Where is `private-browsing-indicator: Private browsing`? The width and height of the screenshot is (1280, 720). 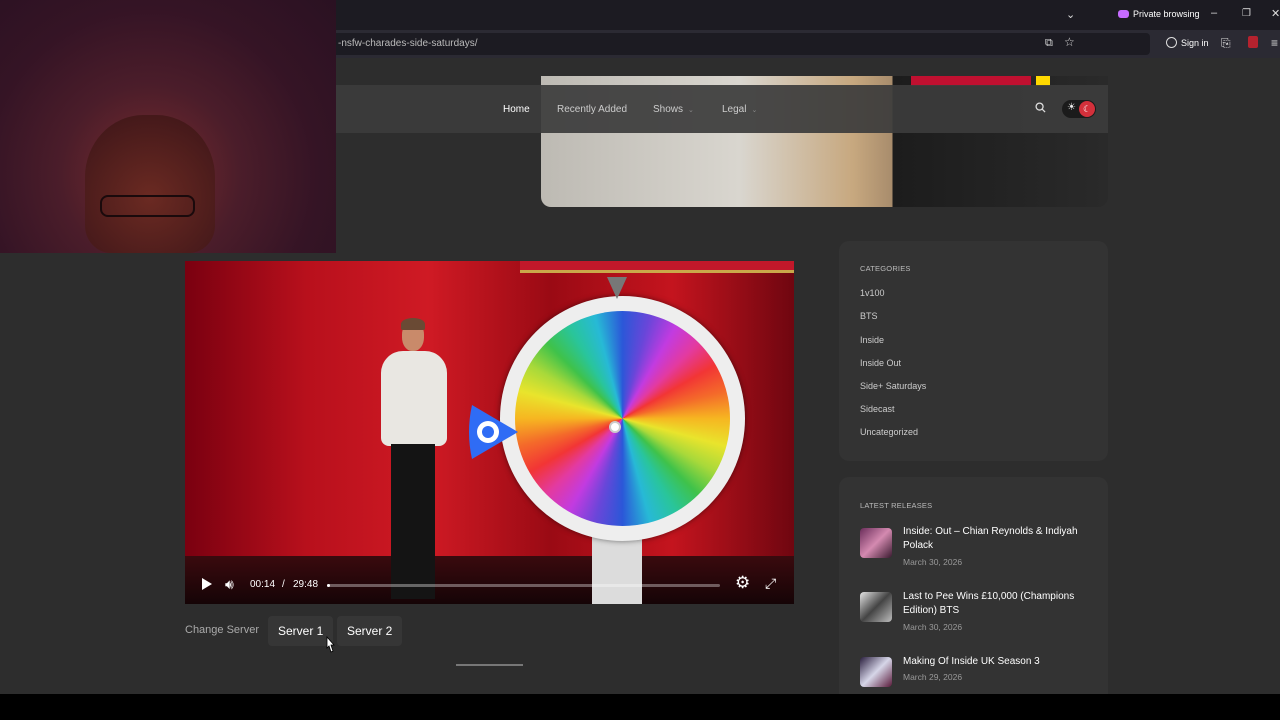 private-browsing-indicator: Private browsing is located at coordinates (1159, 14).